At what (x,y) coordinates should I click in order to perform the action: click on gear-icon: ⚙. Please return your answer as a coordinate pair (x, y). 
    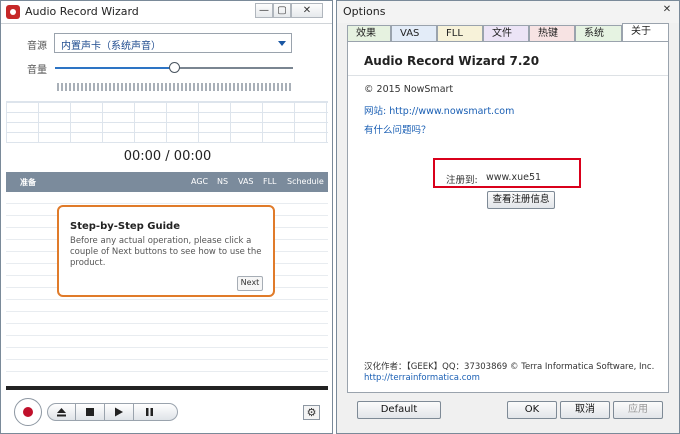
    Looking at the image, I should click on (311, 412).